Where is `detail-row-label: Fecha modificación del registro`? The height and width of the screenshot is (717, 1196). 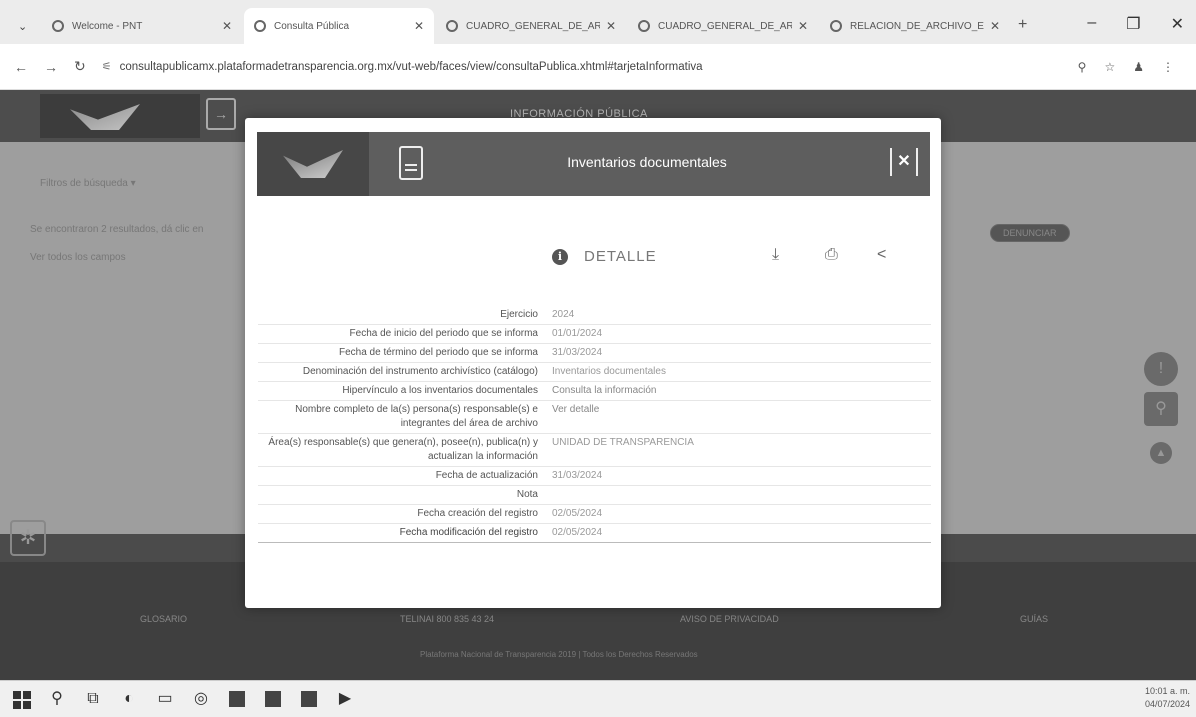
detail-row-label: Fecha modificación del registro is located at coordinates (468, 532).